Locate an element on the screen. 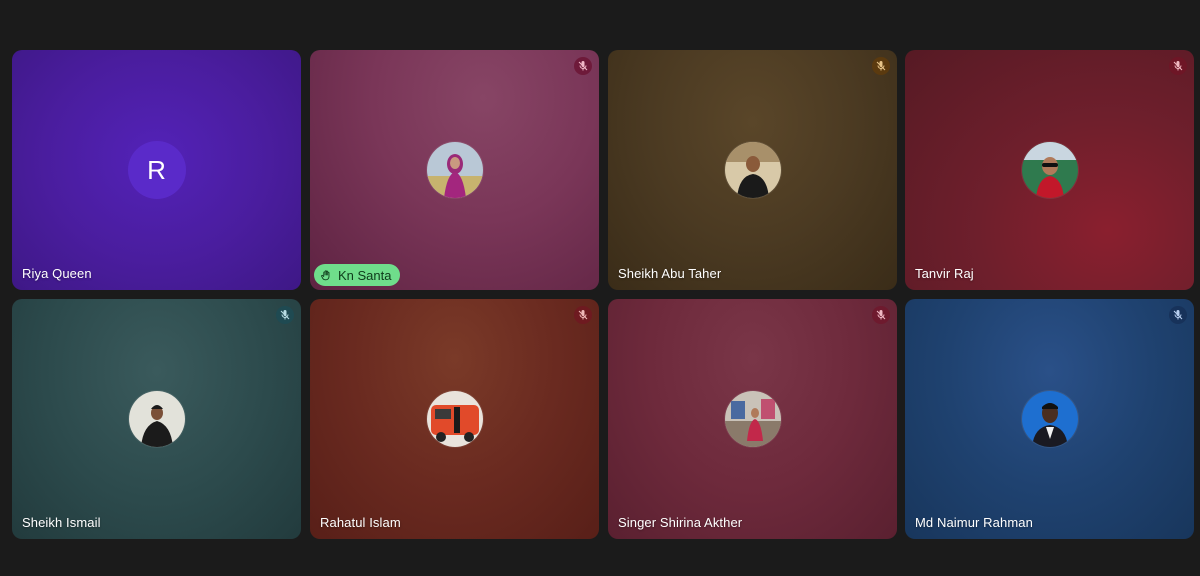  participant-name: Tanvir Raj is located at coordinates (944, 273).